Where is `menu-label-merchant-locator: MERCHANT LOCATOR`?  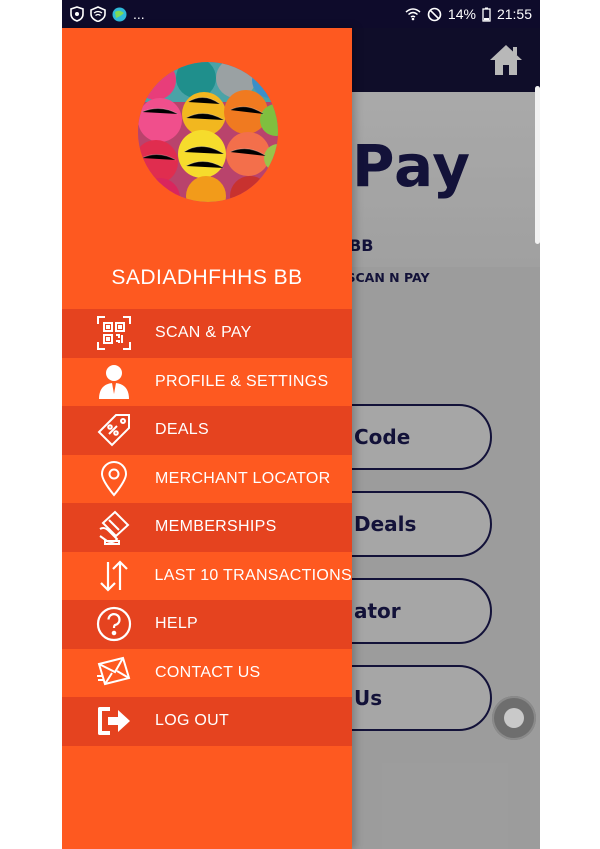
menu-label-merchant-locator: MERCHANT LOCATOR is located at coordinates (243, 478).